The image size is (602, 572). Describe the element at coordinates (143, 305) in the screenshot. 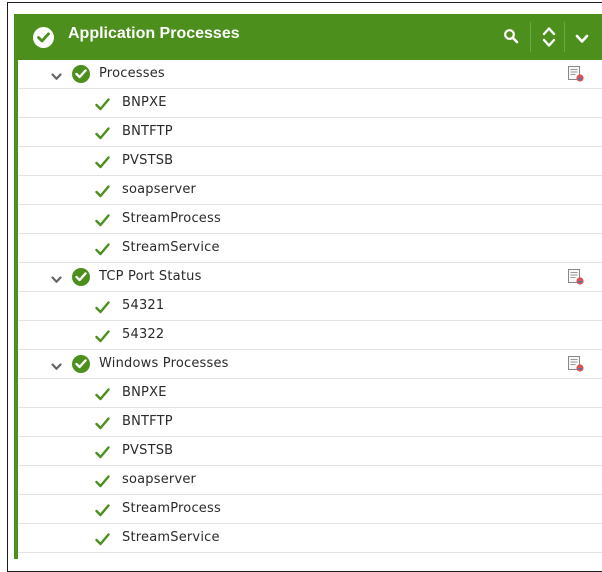

I see `item-label: 54321` at that location.